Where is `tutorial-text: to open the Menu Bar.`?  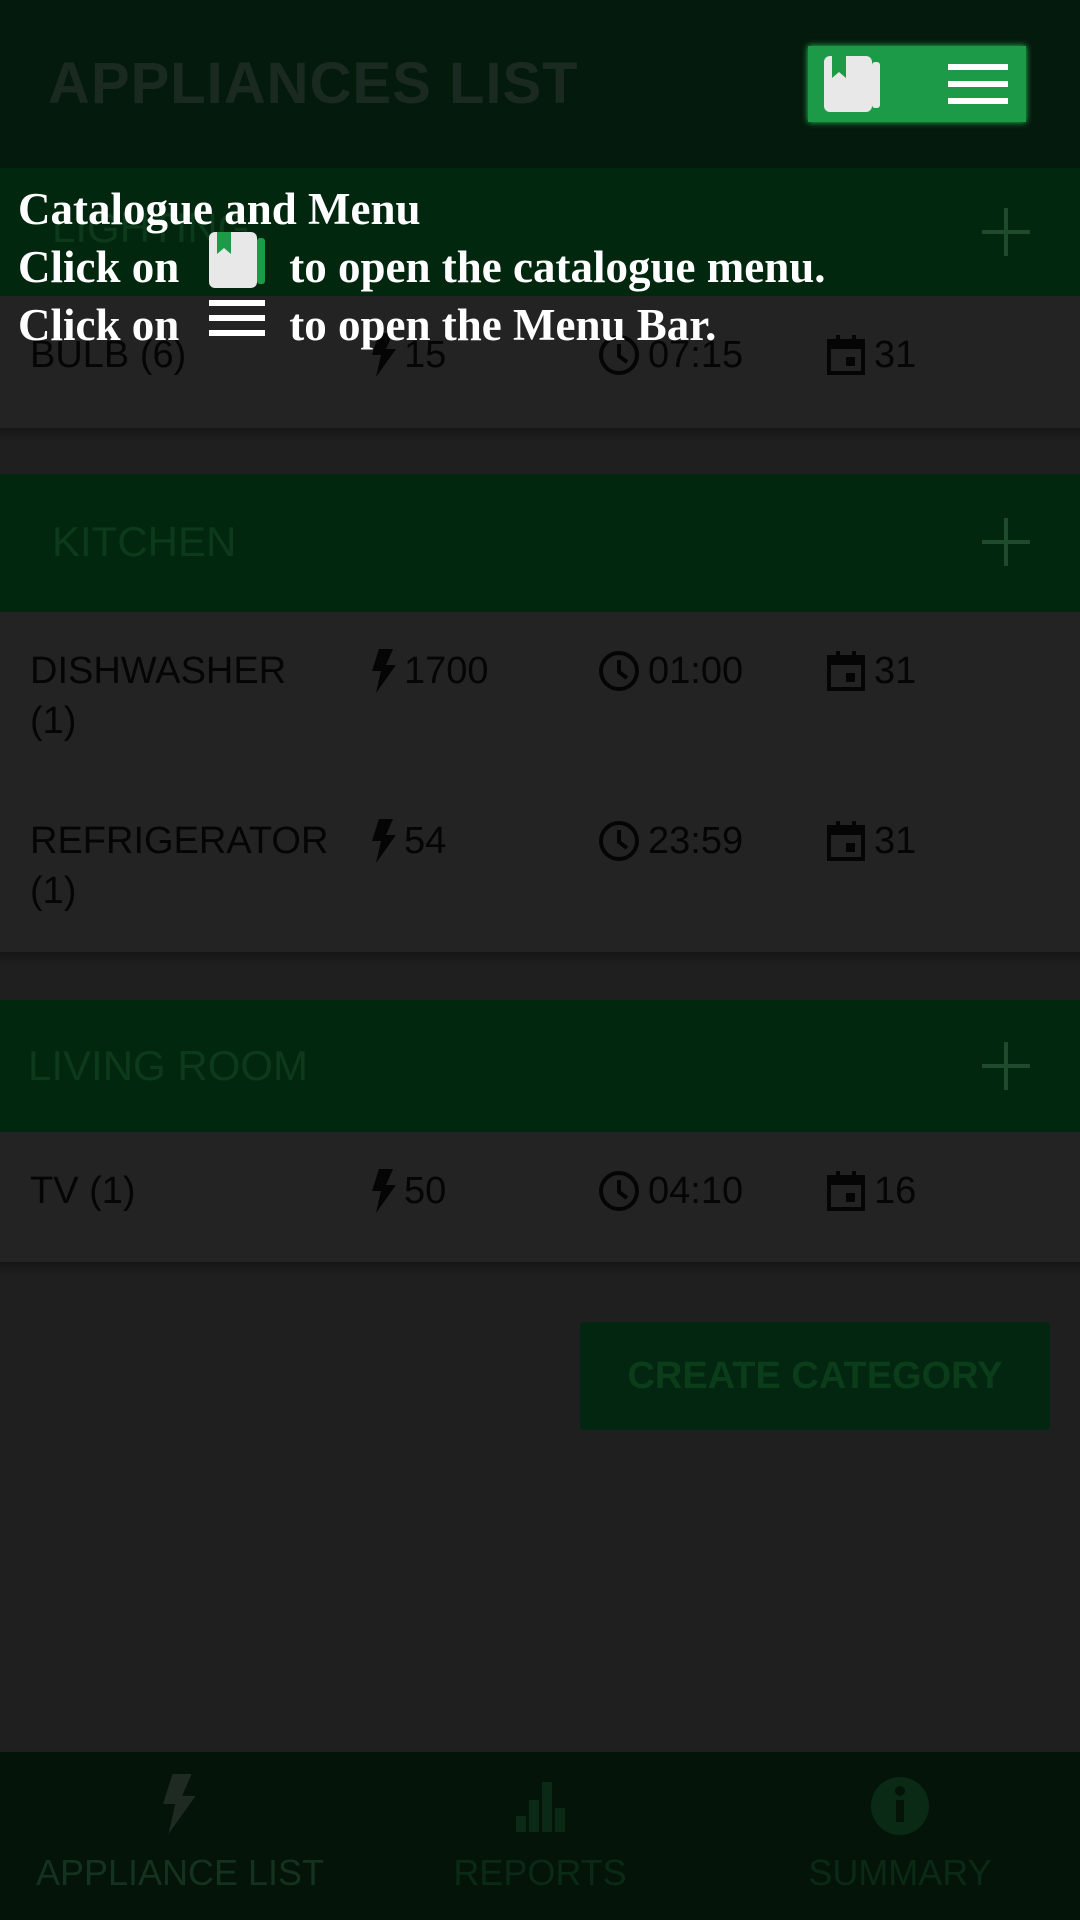 tutorial-text: to open the Menu Bar. is located at coordinates (503, 325).